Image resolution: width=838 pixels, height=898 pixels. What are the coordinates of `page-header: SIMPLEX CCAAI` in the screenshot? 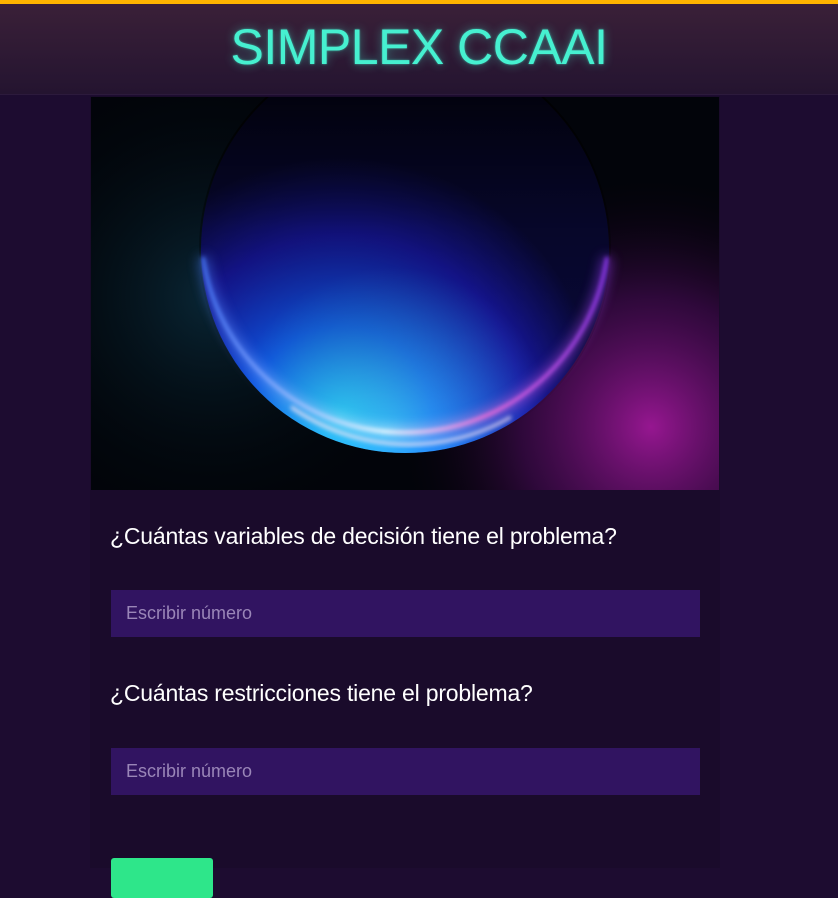 It's located at (419, 49).